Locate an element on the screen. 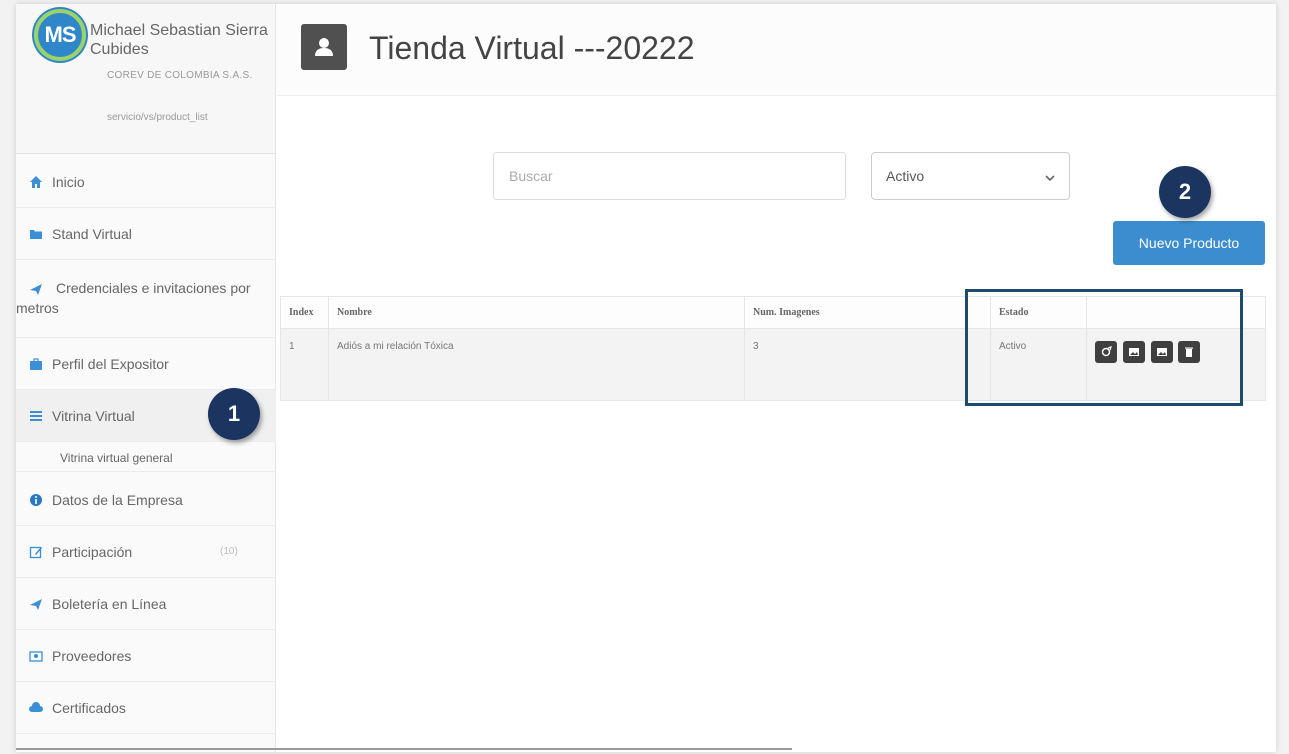 The width and height of the screenshot is (1289, 754). new-product-button: Nuevo Producto is located at coordinates (1189, 243).